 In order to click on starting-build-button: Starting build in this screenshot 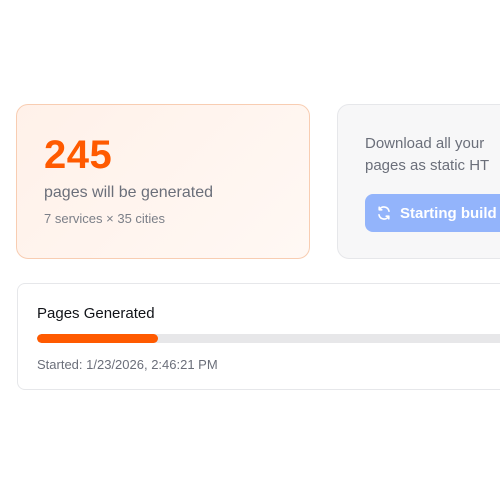, I will do `click(432, 213)`.